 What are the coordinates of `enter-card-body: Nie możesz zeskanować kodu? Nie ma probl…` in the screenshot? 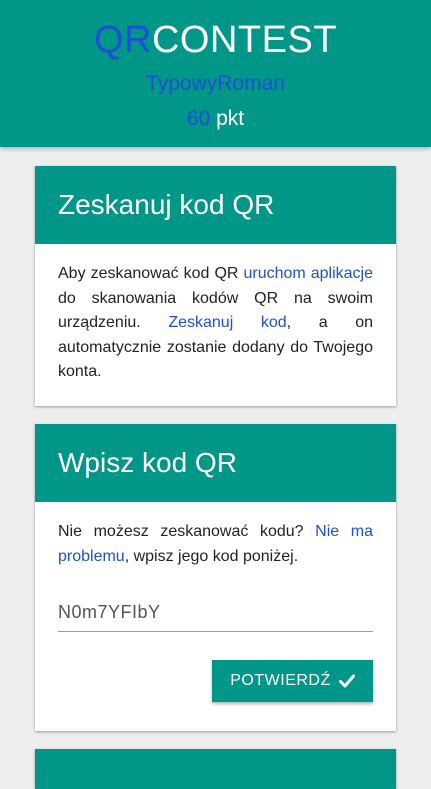 It's located at (215, 535).